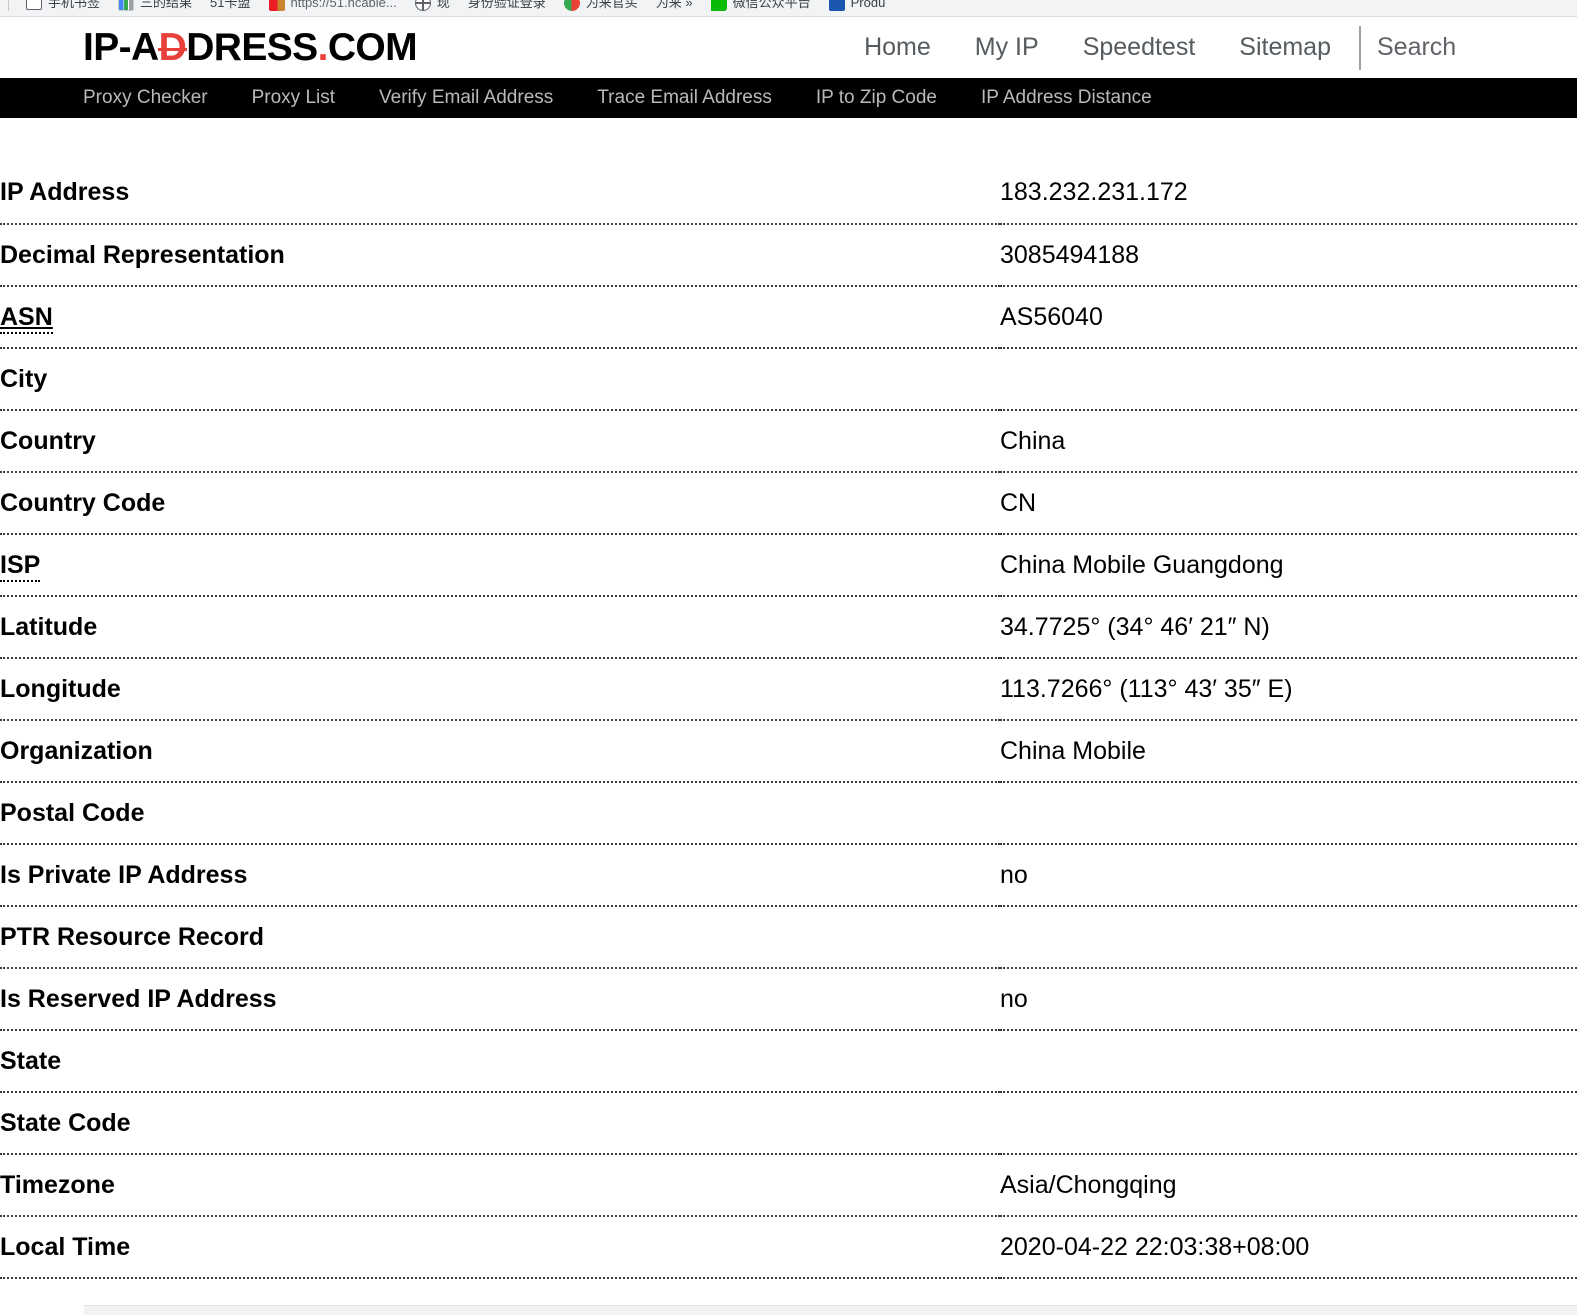 The width and height of the screenshot is (1577, 1315). I want to click on blue-icon, so click(836, 5).